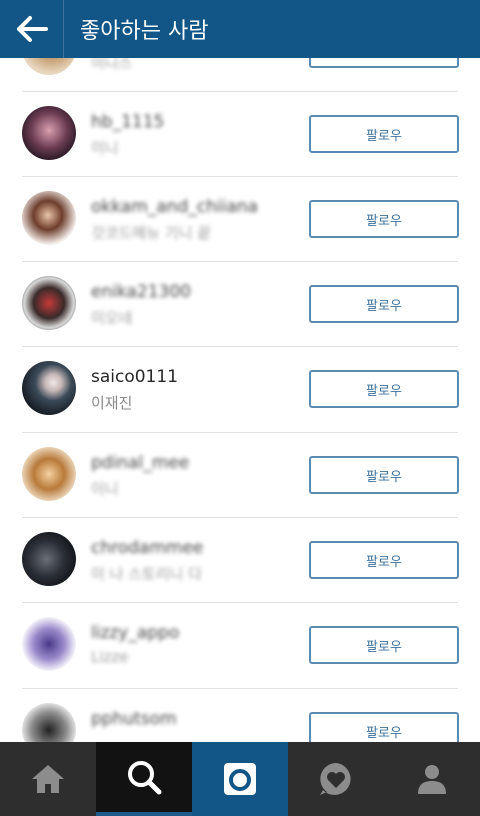 This screenshot has height=816, width=480. Describe the element at coordinates (240, 474) in the screenshot. I see `list-item: pdinal_mee 이니 팔로우` at that location.